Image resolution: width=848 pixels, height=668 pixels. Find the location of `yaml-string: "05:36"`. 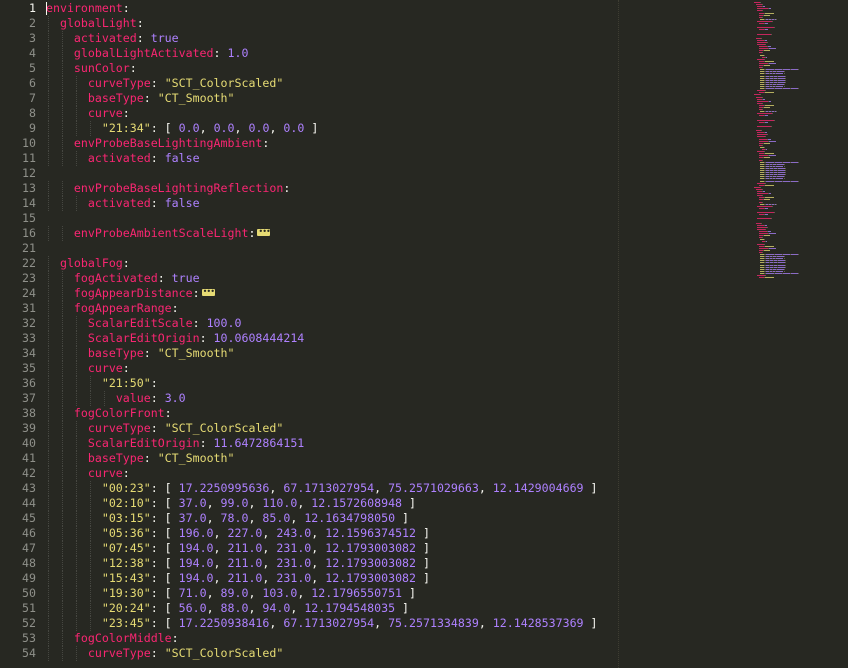

yaml-string: "05:36" is located at coordinates (126, 533).